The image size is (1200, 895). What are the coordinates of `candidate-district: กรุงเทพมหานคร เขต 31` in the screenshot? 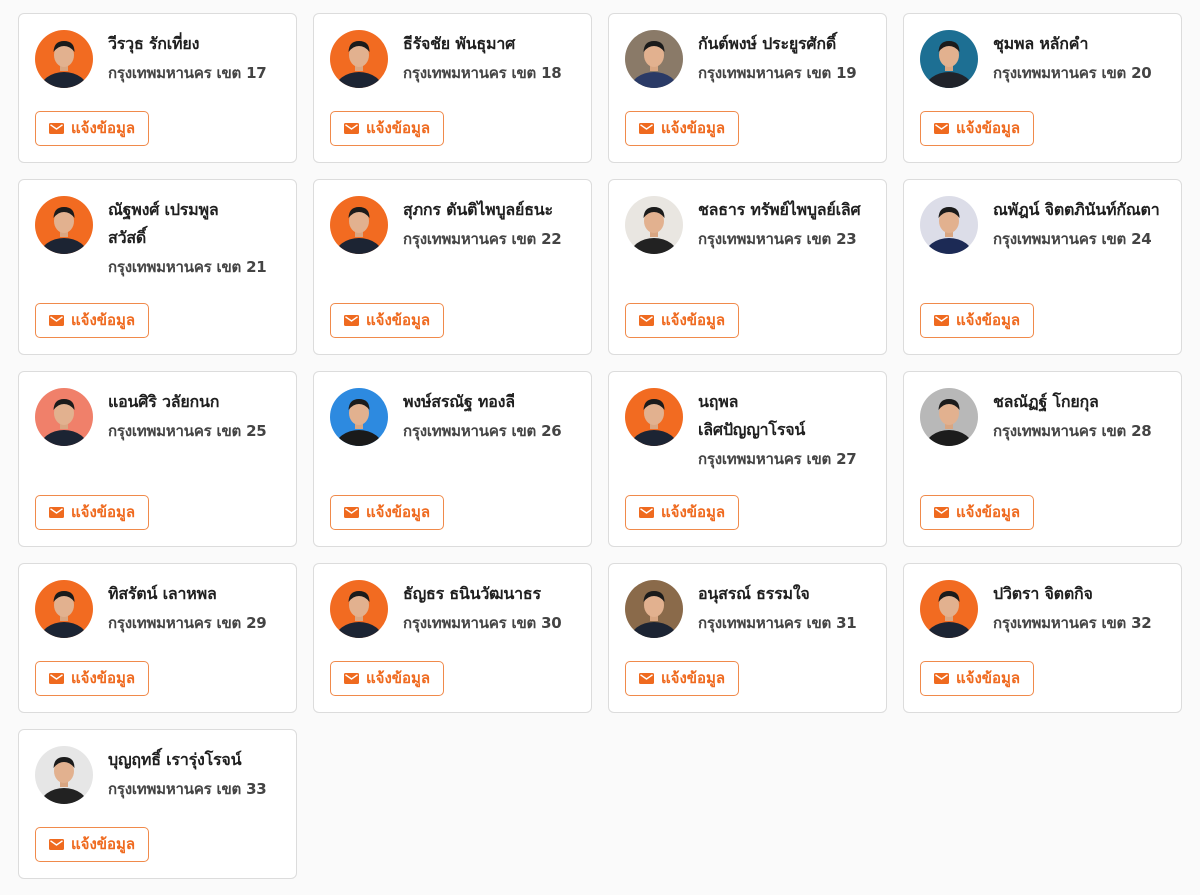 It's located at (777, 623).